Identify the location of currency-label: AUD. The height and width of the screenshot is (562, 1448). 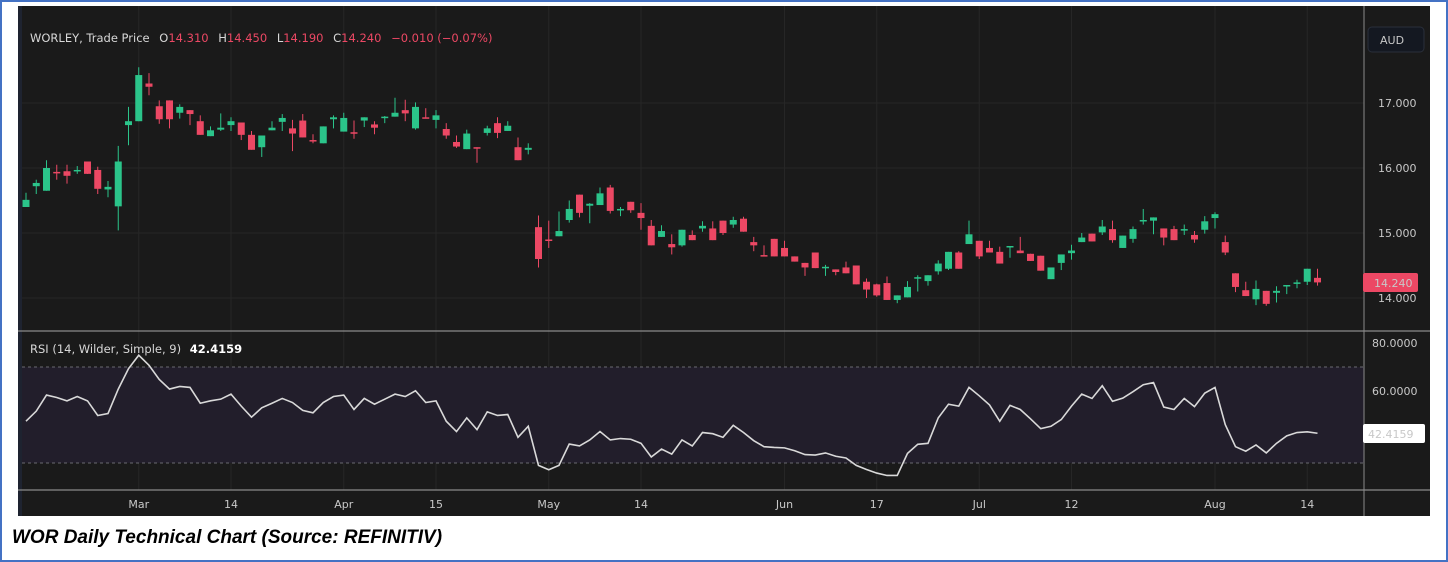
(1392, 40).